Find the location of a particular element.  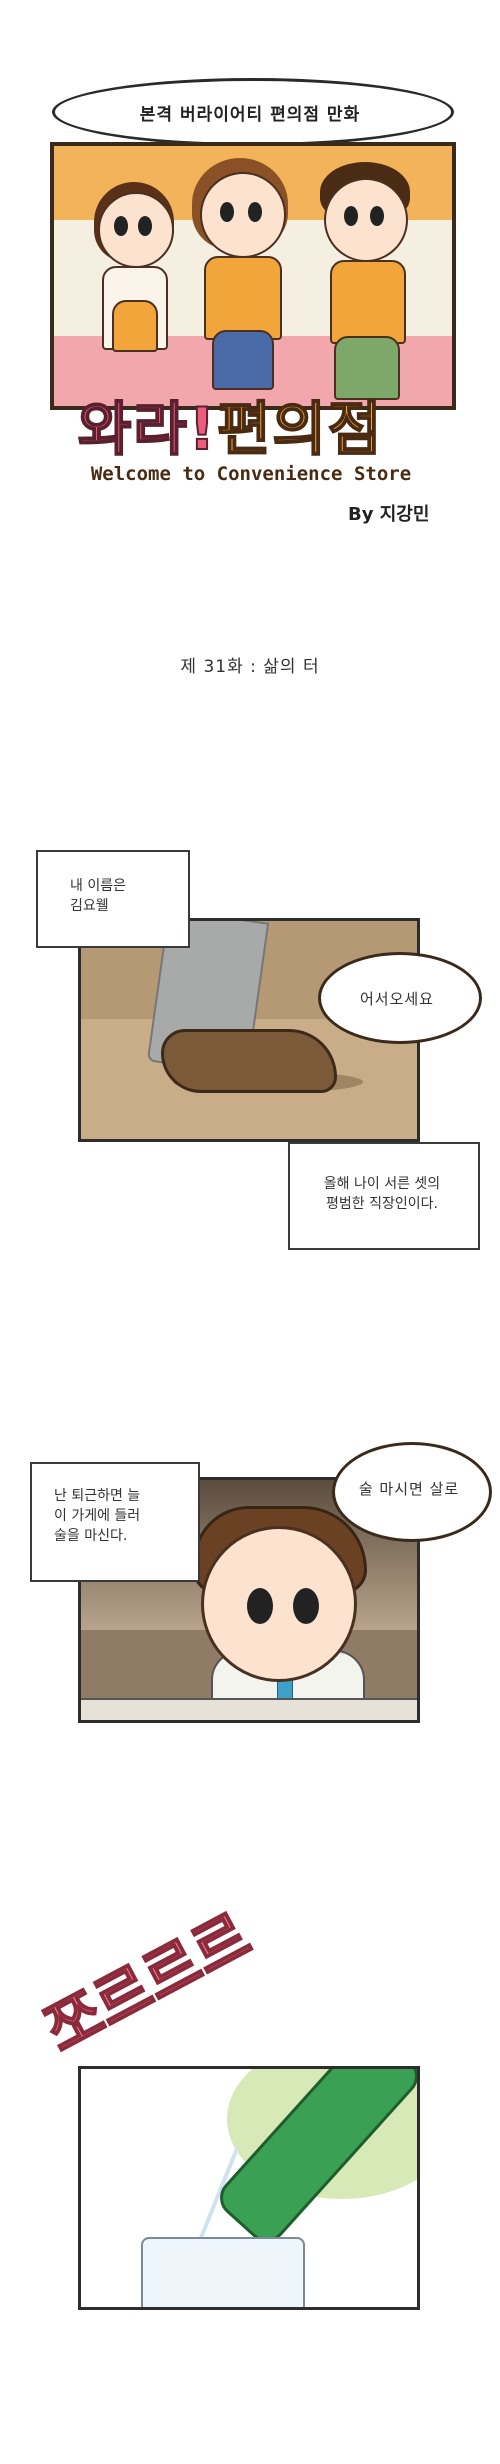

caption-habit-line3: 술을 마신다. is located at coordinates (91, 1536).